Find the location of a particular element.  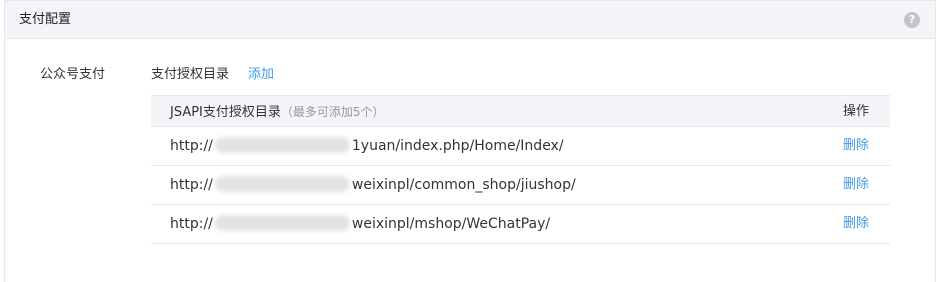

url-suffix: 1yuan/index.php/Home/Index/ is located at coordinates (457, 146).